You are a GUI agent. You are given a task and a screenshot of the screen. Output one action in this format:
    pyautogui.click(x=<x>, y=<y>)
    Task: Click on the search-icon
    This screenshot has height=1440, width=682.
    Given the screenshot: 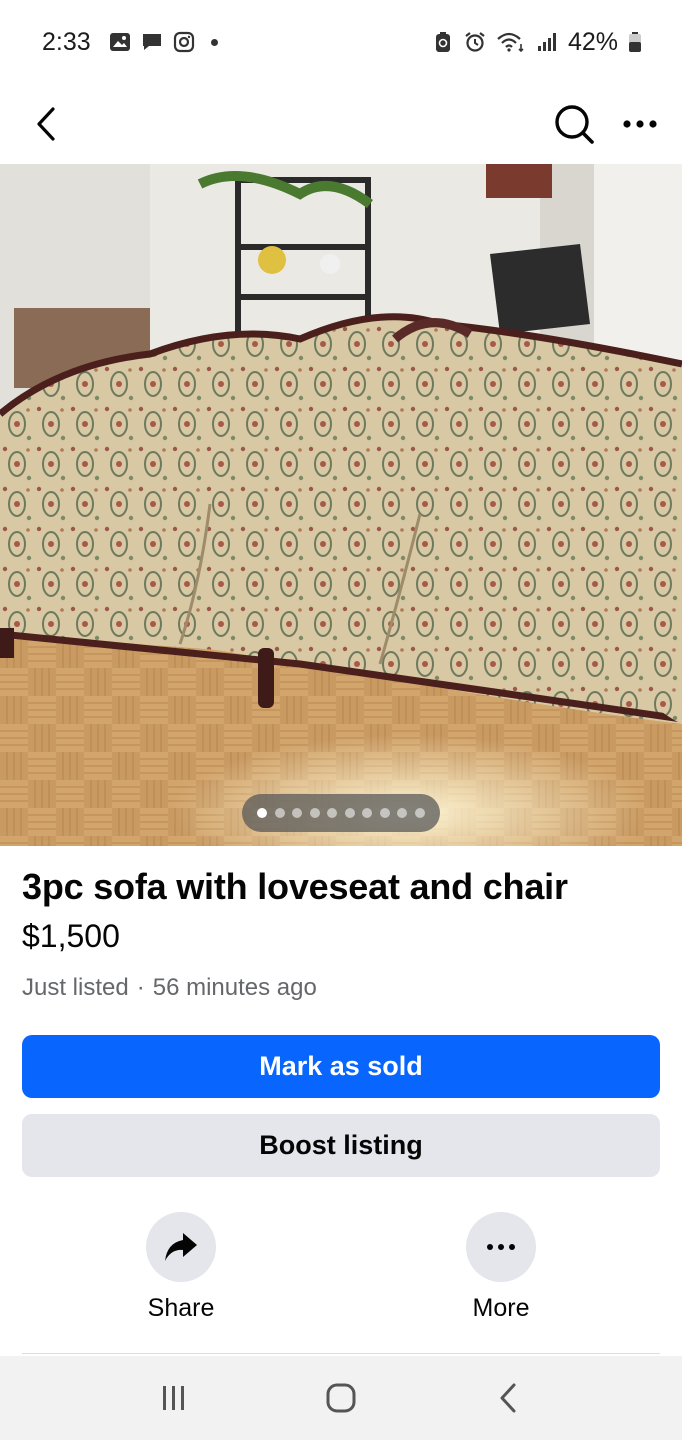 What is the action you would take?
    pyautogui.click(x=574, y=124)
    